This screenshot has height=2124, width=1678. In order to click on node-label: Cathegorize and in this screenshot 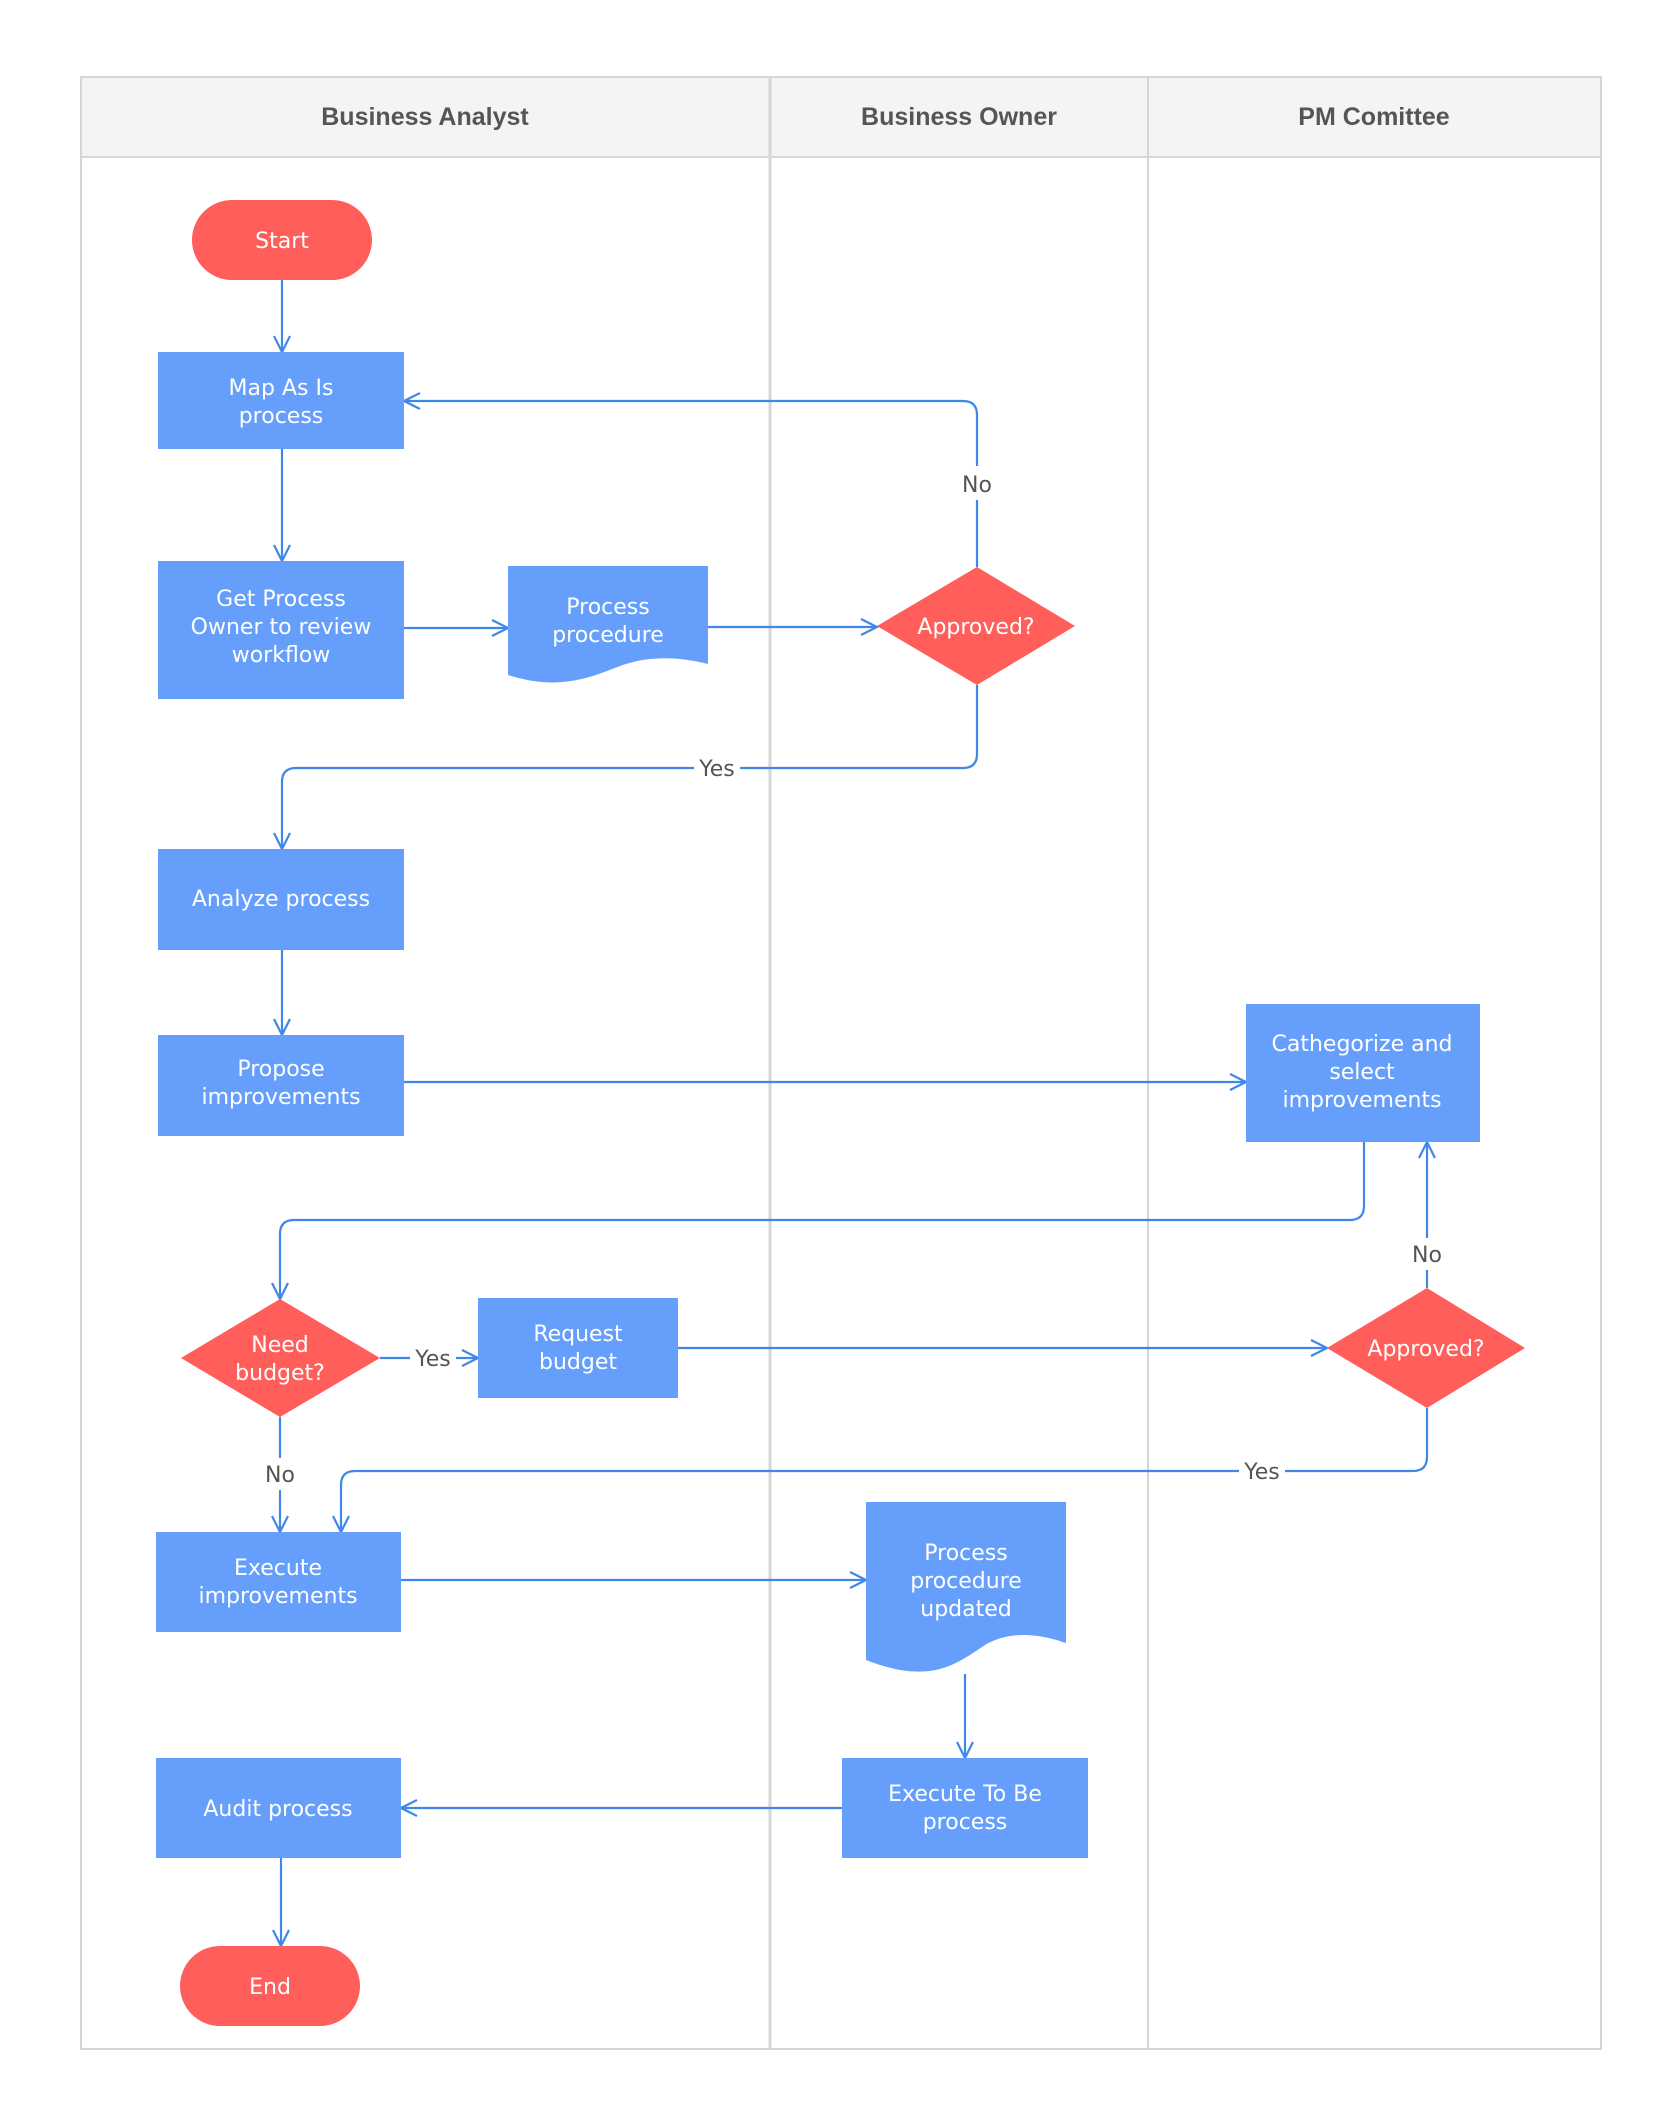, I will do `click(1362, 1044)`.